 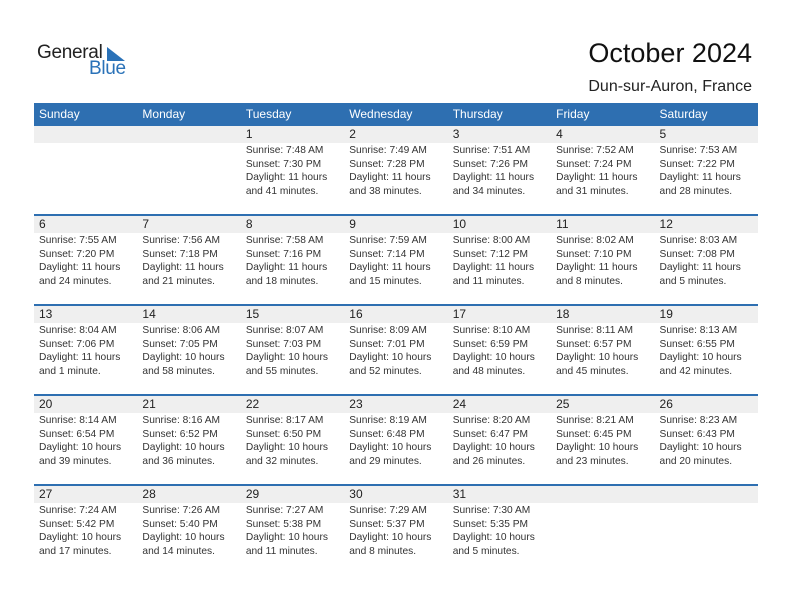 What do you see at coordinates (559, 134) in the screenshot?
I see `day-number: 4` at bounding box center [559, 134].